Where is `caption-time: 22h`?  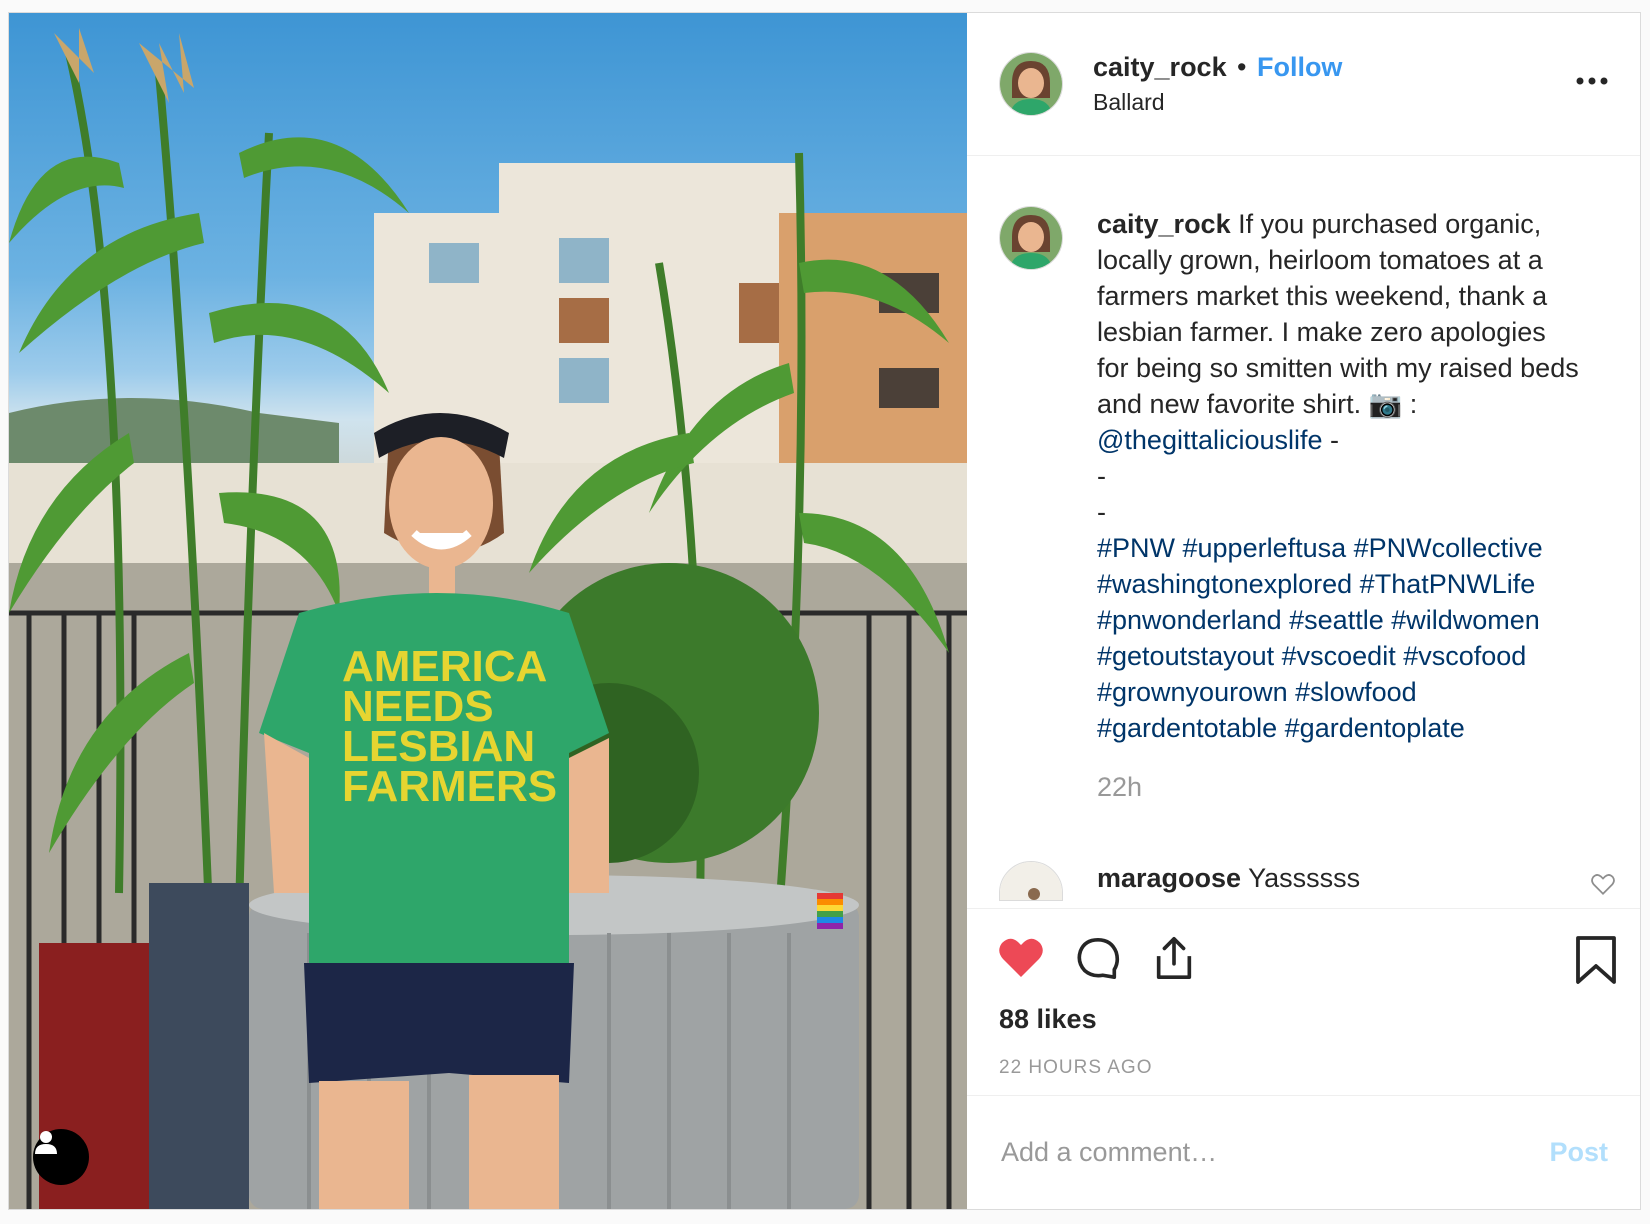 caption-time: 22h is located at coordinates (1339, 787).